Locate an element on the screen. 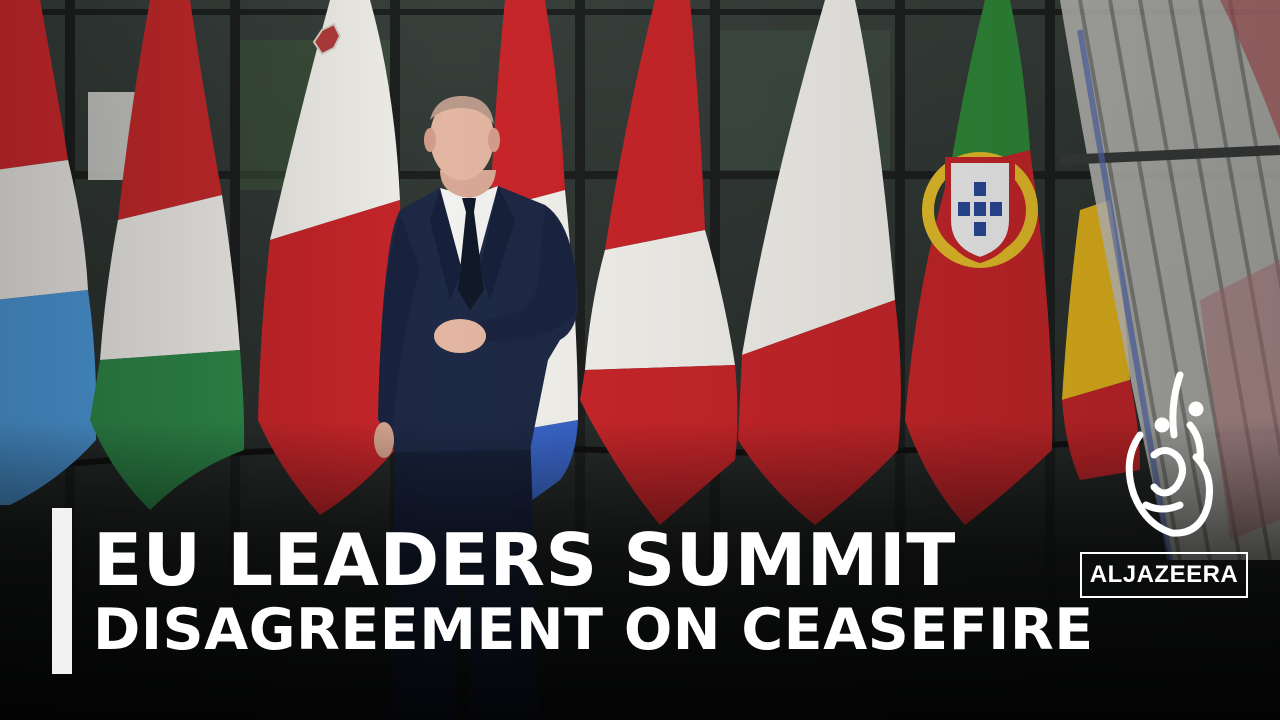 The image size is (1280, 720). aljazeera-wordmark-box: ALJAZEERA is located at coordinates (1164, 575).